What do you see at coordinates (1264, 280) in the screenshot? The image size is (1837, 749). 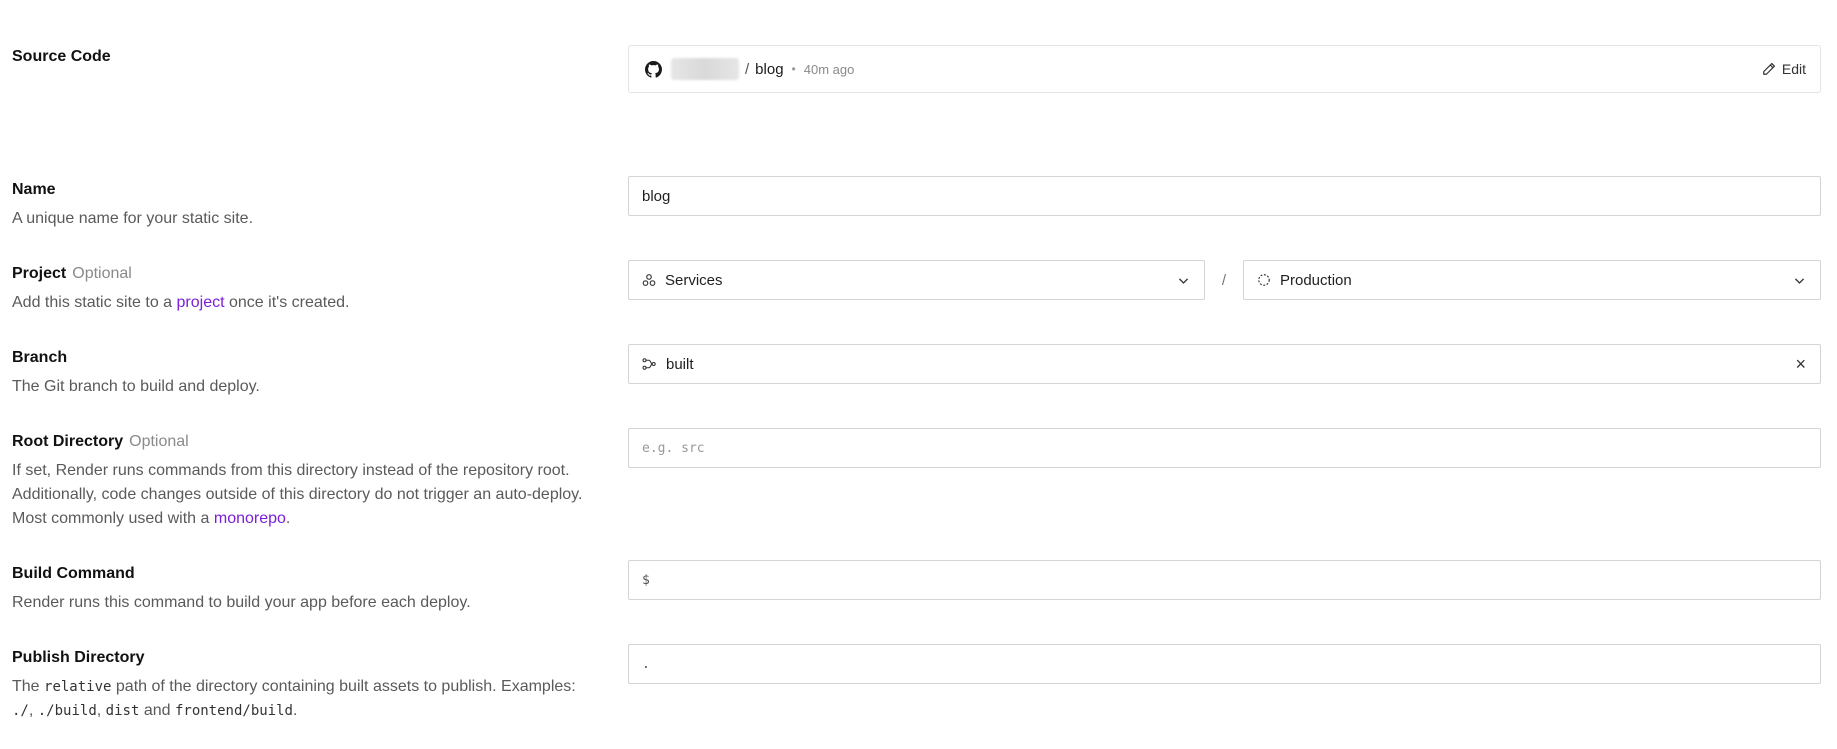 I see `environment-dashed-circle-icon` at bounding box center [1264, 280].